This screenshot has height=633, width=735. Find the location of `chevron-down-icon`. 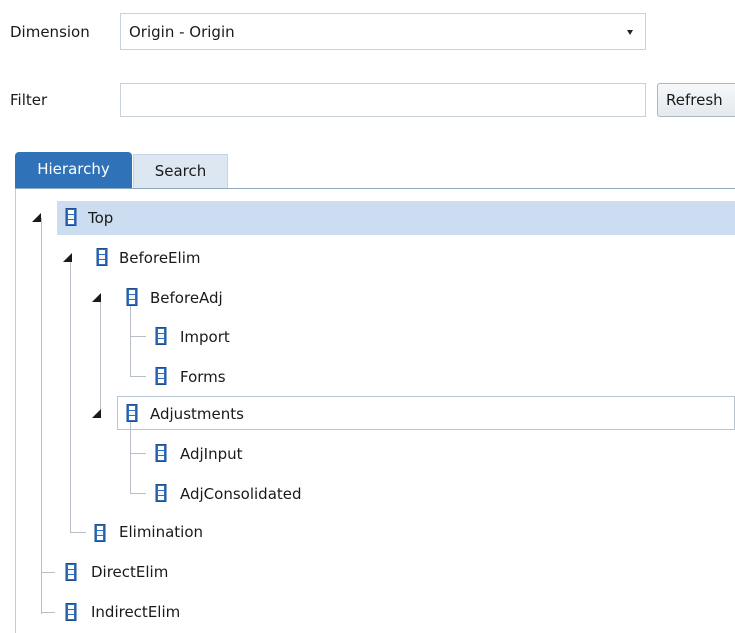

chevron-down-icon is located at coordinates (630, 32).